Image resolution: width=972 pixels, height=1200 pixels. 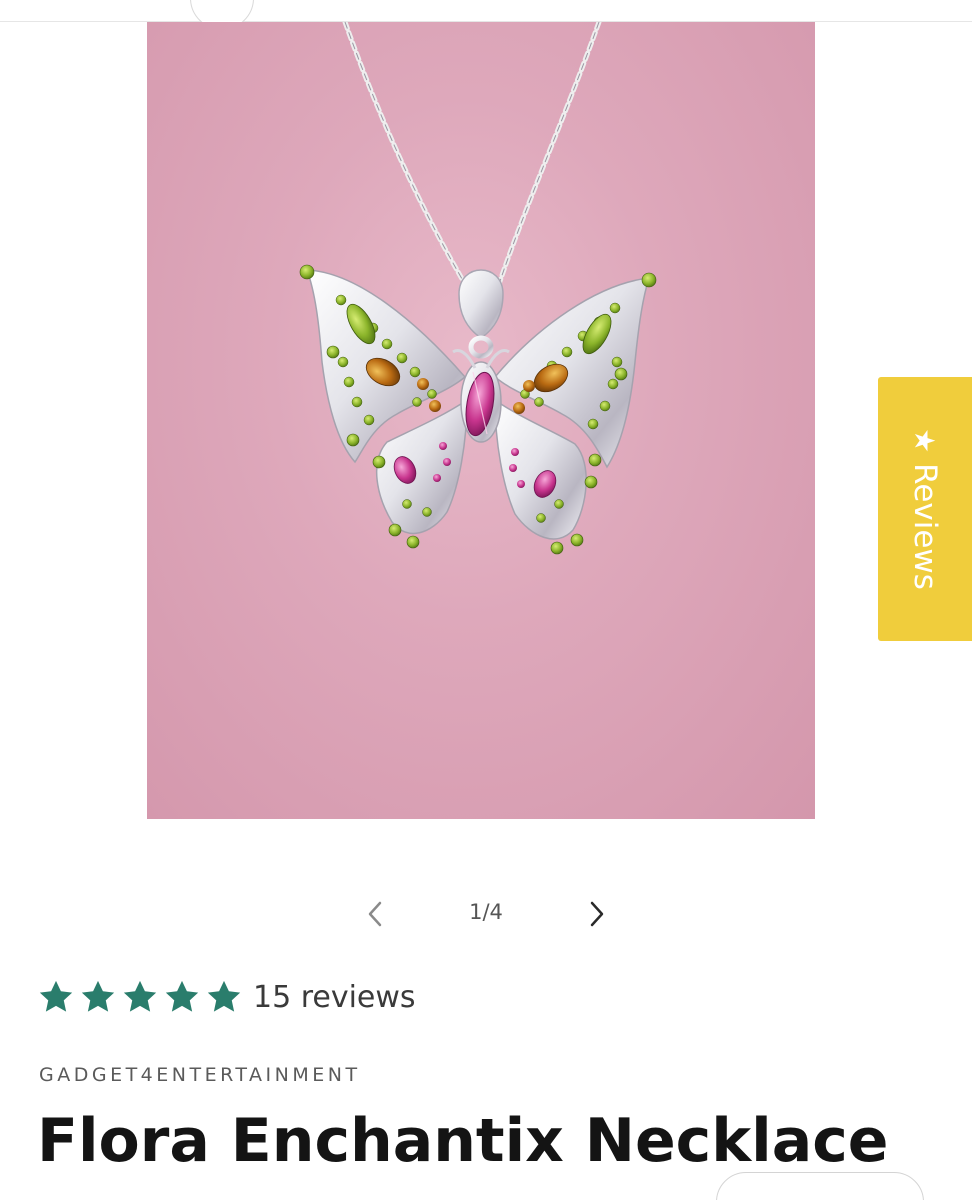 I want to click on star-icon: ★, so click(x=925, y=441).